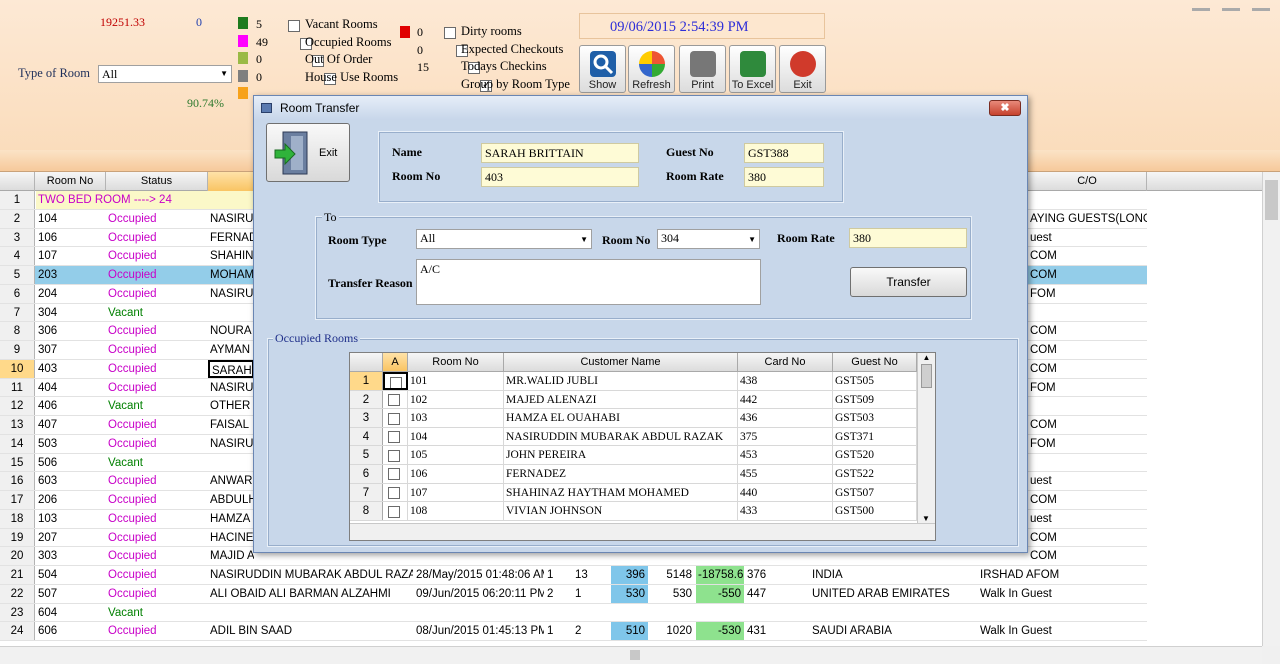  I want to click on grid-vertical-scrollbar, so click(1271, 409).